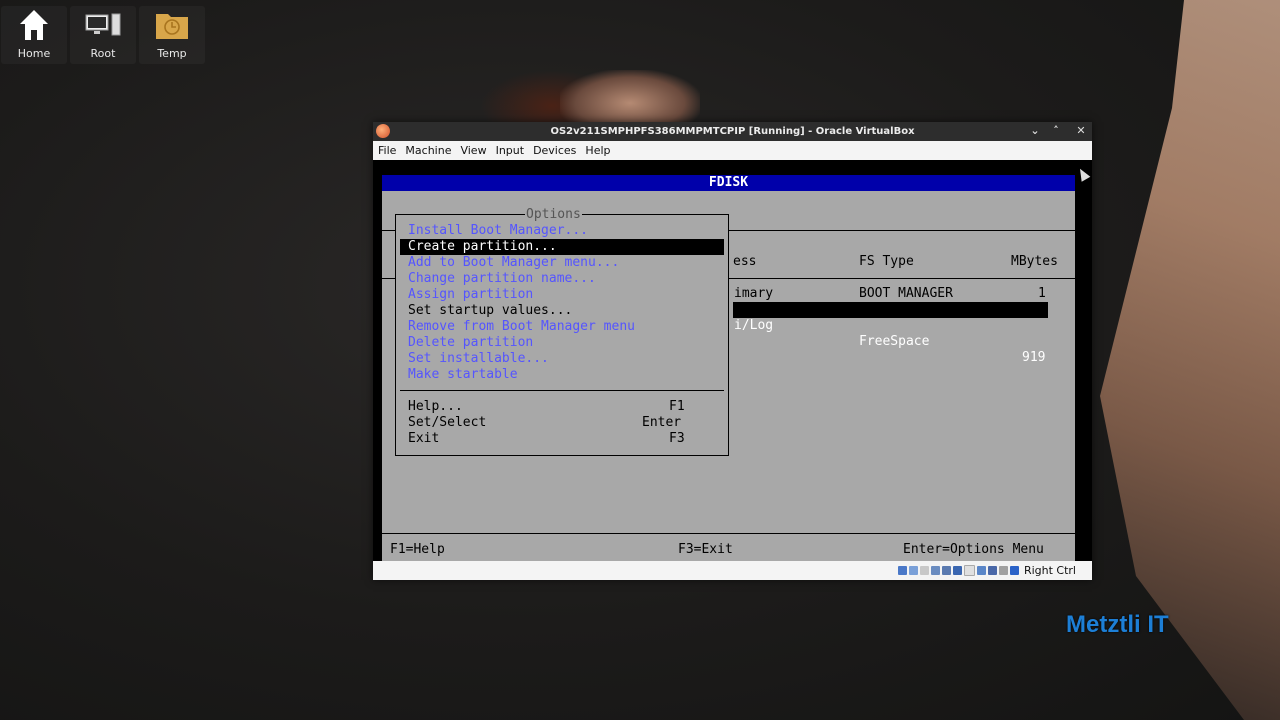  I want to click on host-key-label: Right Ctrl, so click(1049, 570).